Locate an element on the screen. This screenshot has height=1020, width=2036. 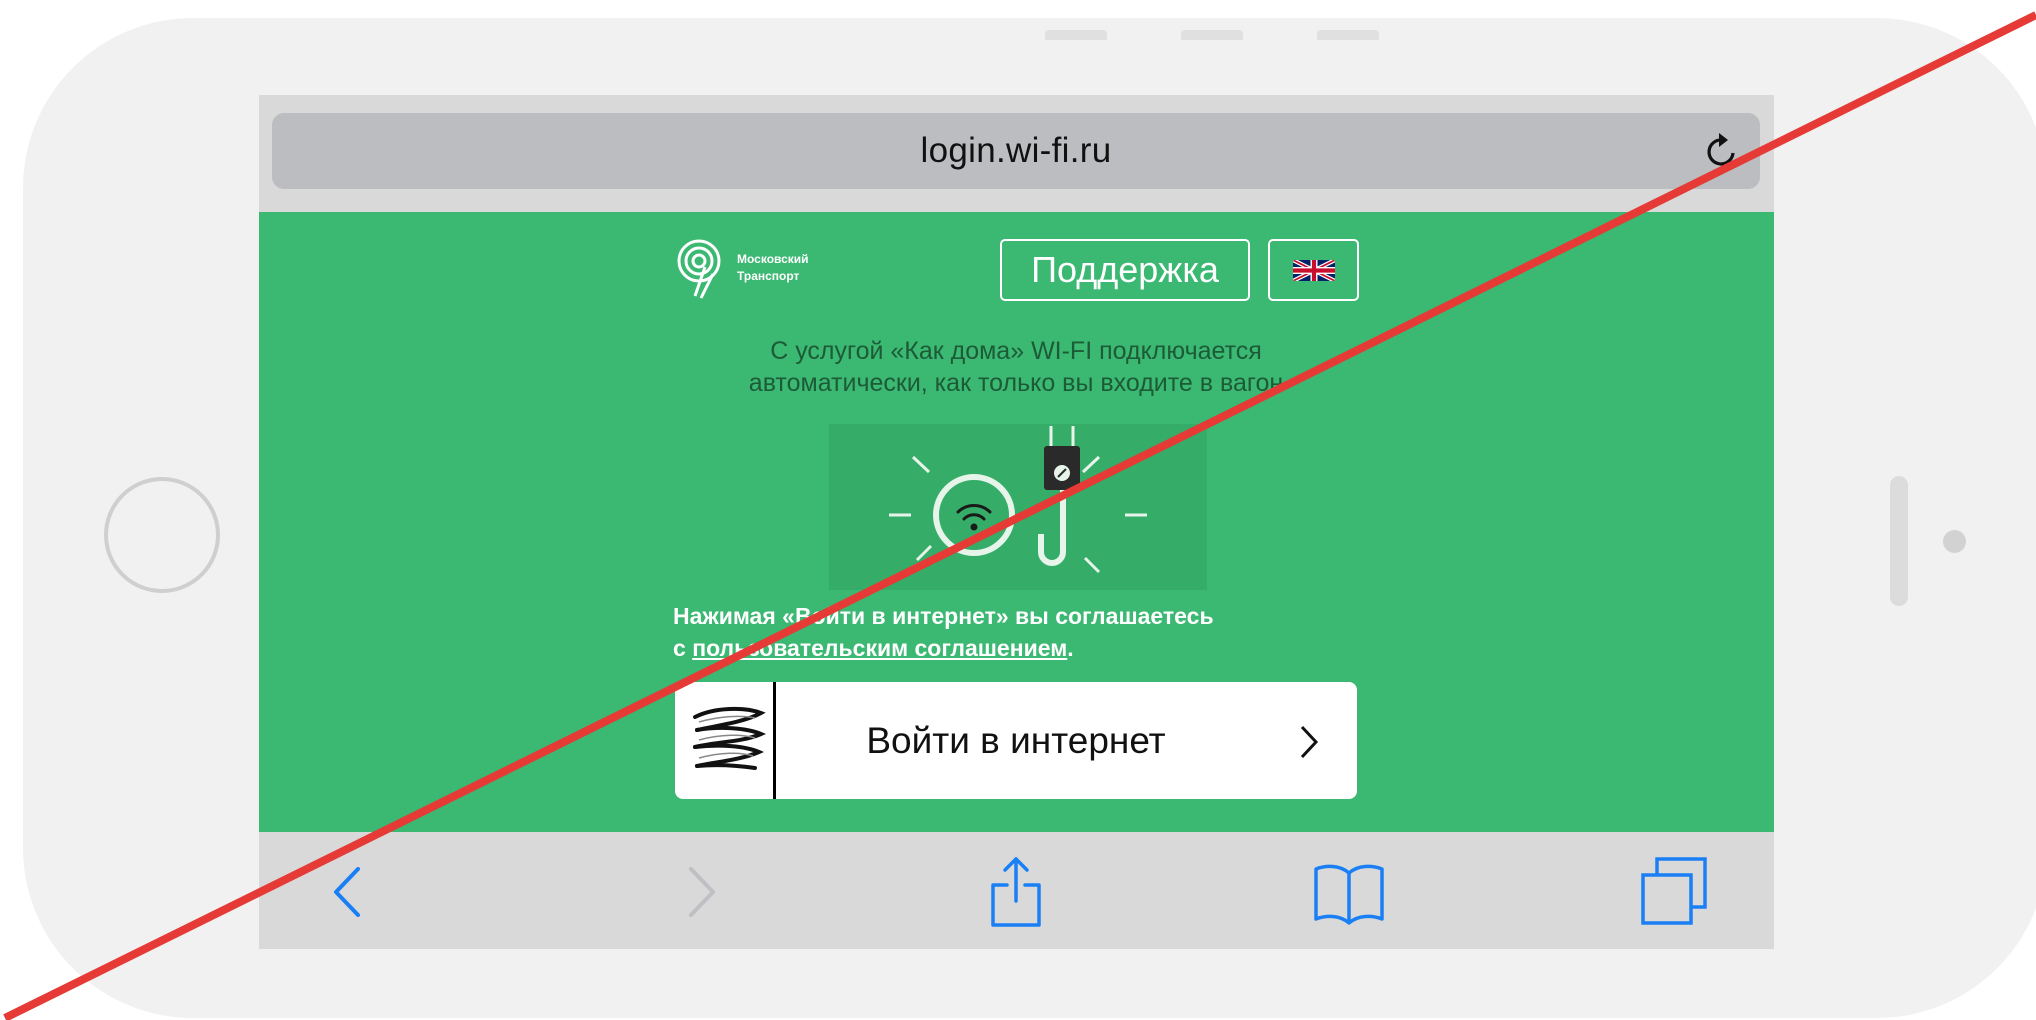
back-icon is located at coordinates (349, 892).